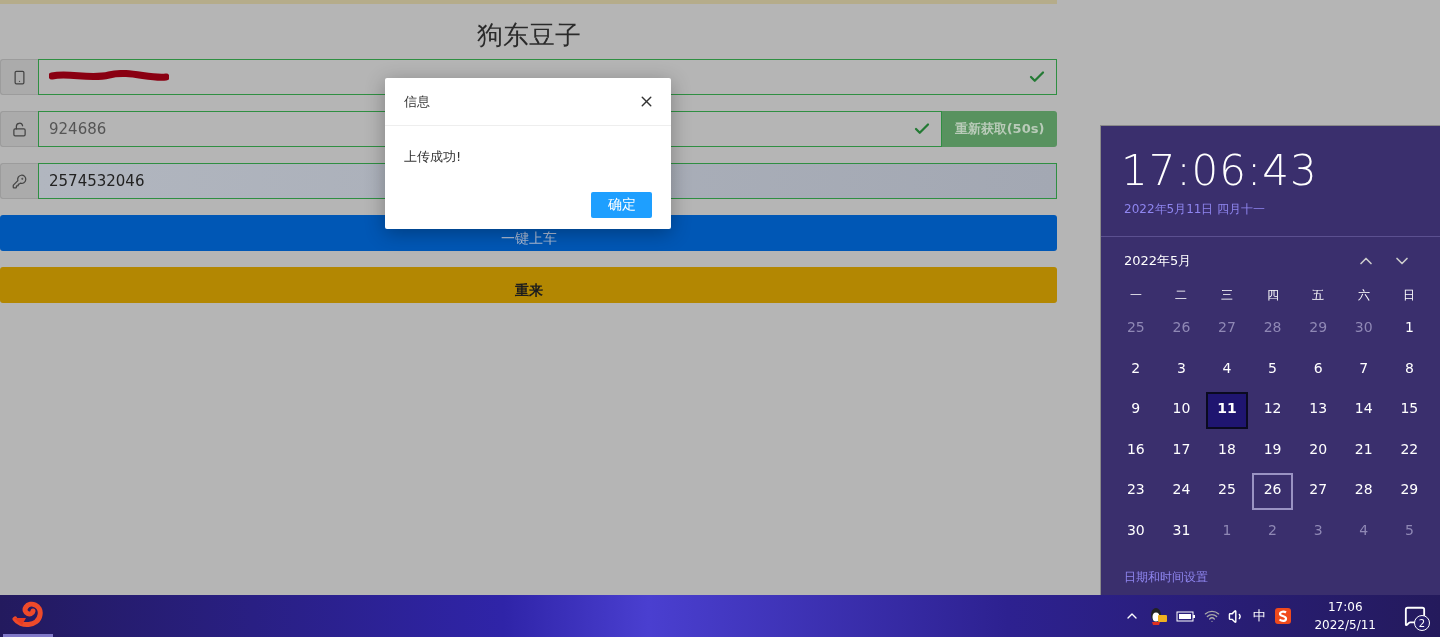 This screenshot has height=637, width=1440. Describe the element at coordinates (1363, 450) in the screenshot. I see `calendar-day: 21` at that location.